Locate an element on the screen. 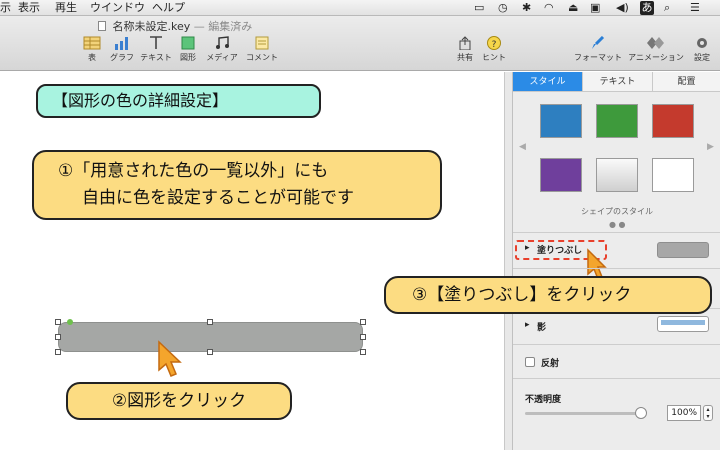 This screenshot has width=720, height=450. note-1-line-1: ①「用意された色の一覧以外」にも is located at coordinates (193, 171).